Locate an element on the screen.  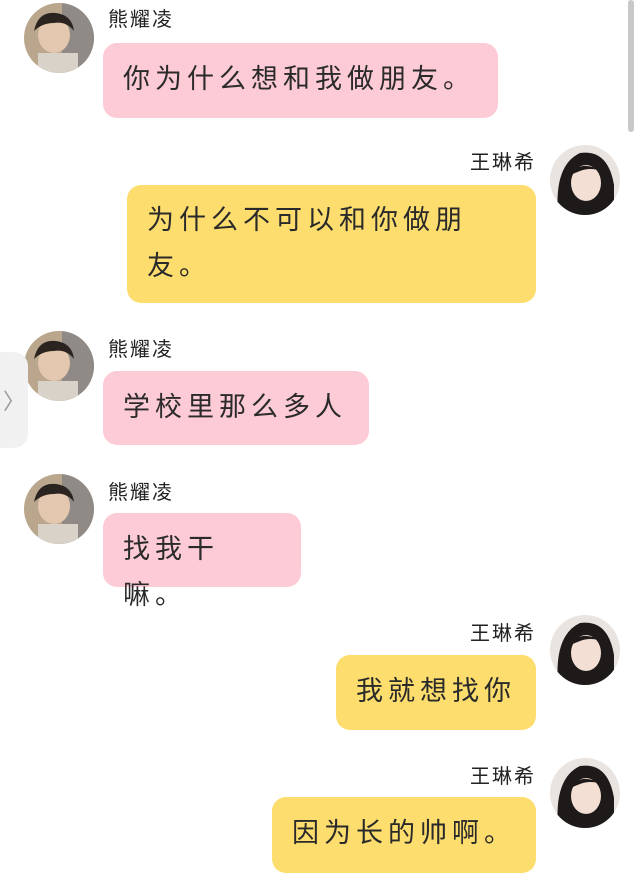
side-drawer-handle: 〉 is located at coordinates (14, 400).